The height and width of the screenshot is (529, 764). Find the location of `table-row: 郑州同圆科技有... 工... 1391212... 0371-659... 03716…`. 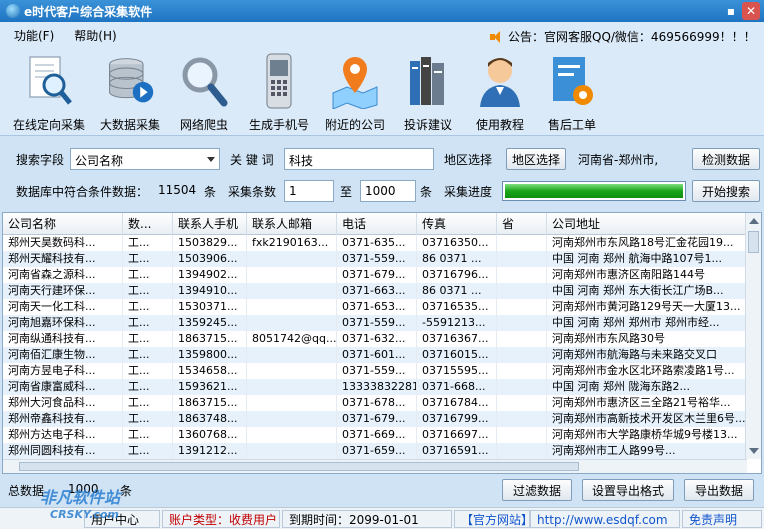

table-row: 郑州同圆科技有... 工... 1391212... 0371-659... 03716… is located at coordinates (375, 451).